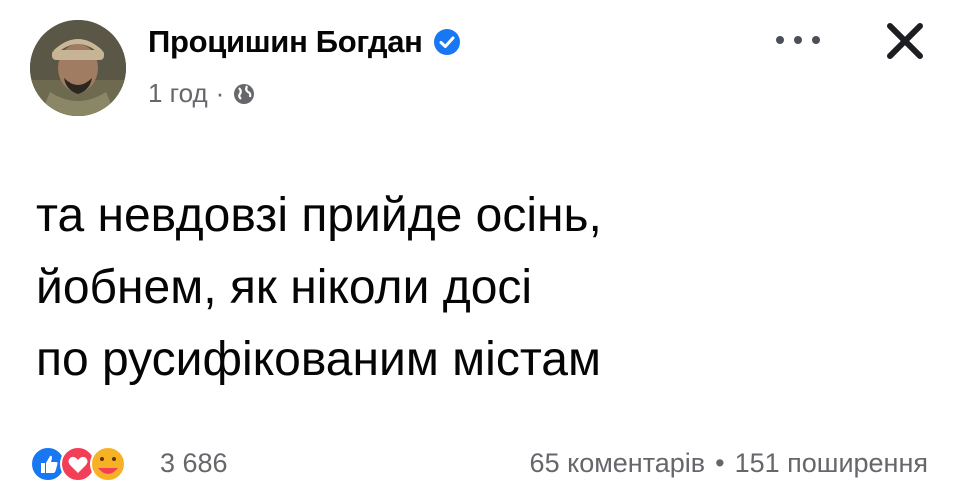  I want to click on reactions-summary, so click(90, 464).